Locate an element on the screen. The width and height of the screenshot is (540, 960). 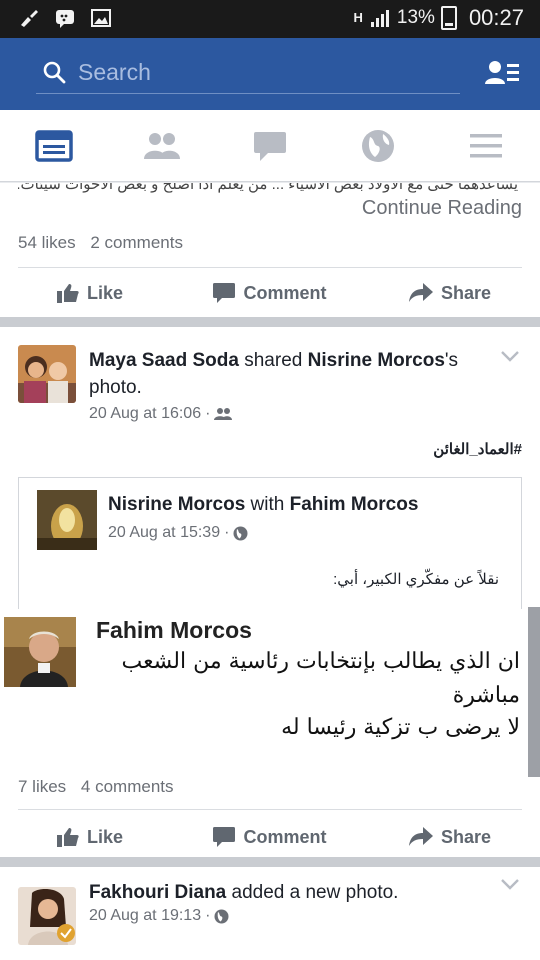
battery-icon is located at coordinates (448, 18).